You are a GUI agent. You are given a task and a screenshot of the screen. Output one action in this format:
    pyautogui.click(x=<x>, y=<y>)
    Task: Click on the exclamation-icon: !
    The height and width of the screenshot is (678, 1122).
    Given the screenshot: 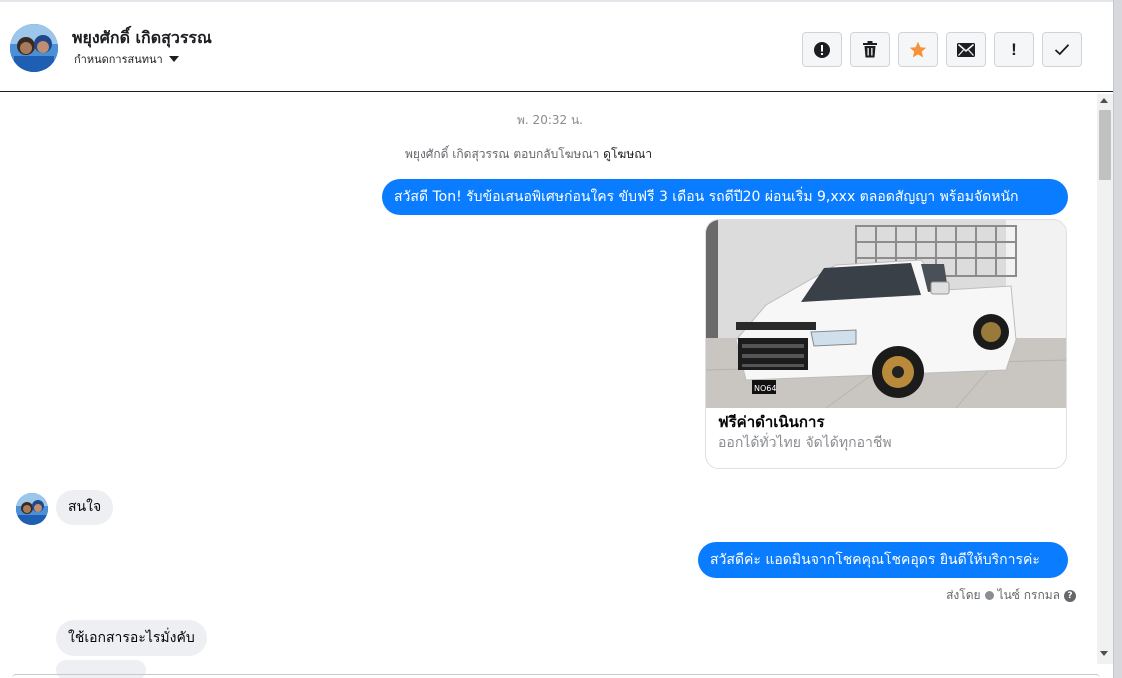 What is the action you would take?
    pyautogui.click(x=1014, y=49)
    